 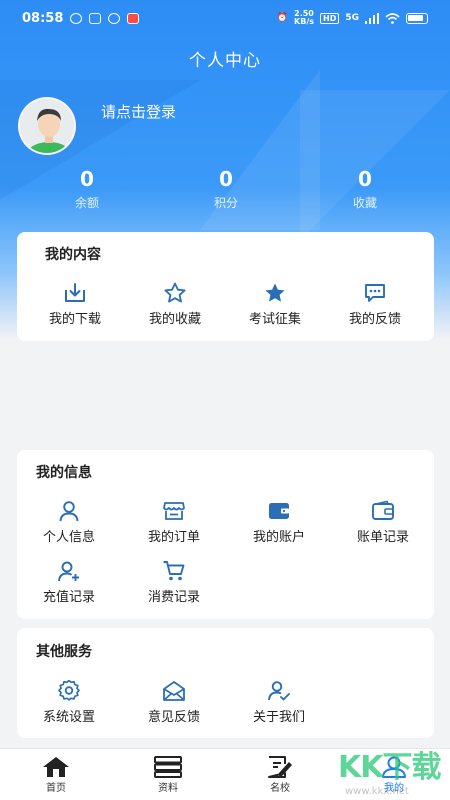 What do you see at coordinates (174, 522) in the screenshot?
I see `menu-item-my-orders: 我的订单` at bounding box center [174, 522].